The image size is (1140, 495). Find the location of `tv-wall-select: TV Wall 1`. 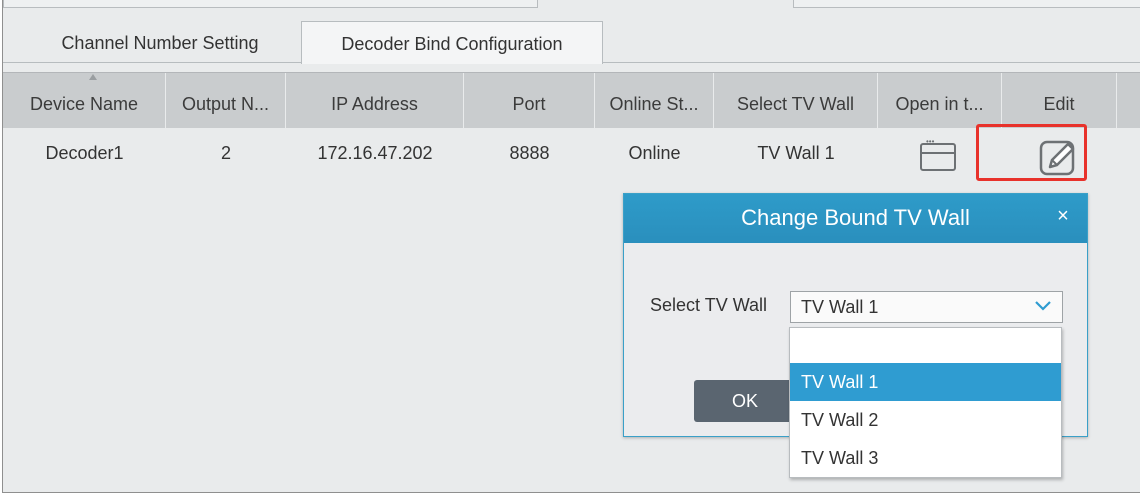

tv-wall-select: TV Wall 1 is located at coordinates (926, 307).